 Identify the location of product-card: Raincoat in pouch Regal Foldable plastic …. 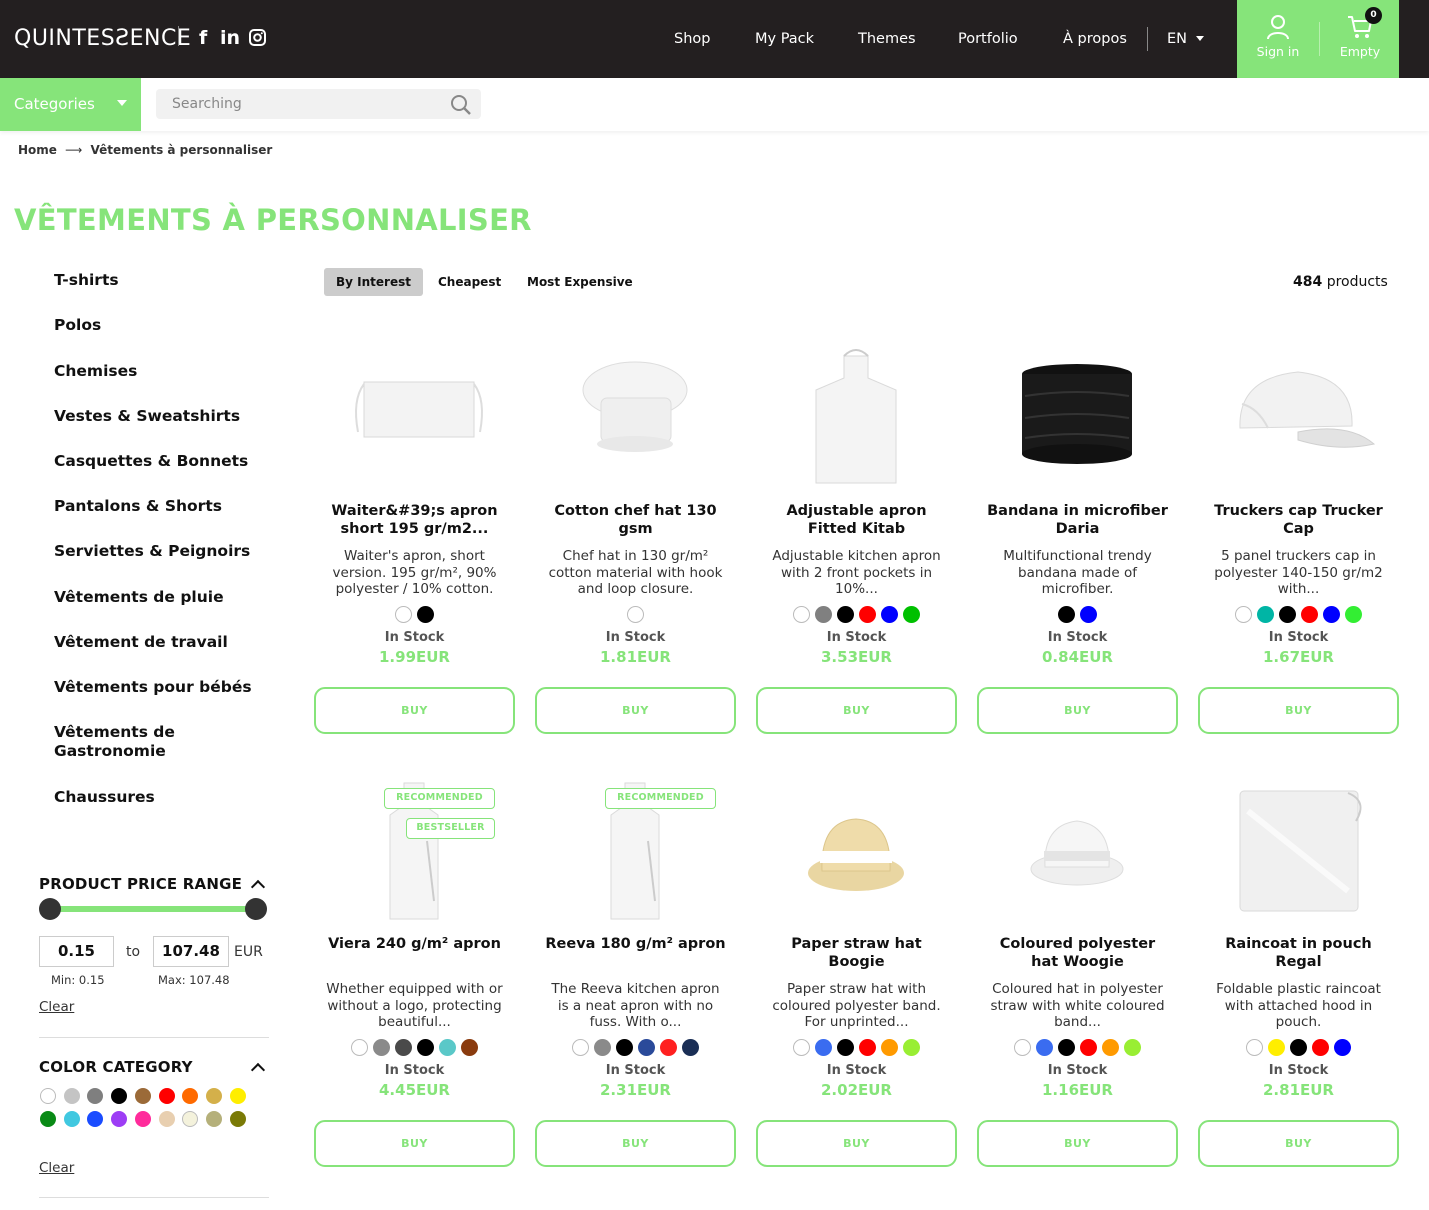
(1308, 991).